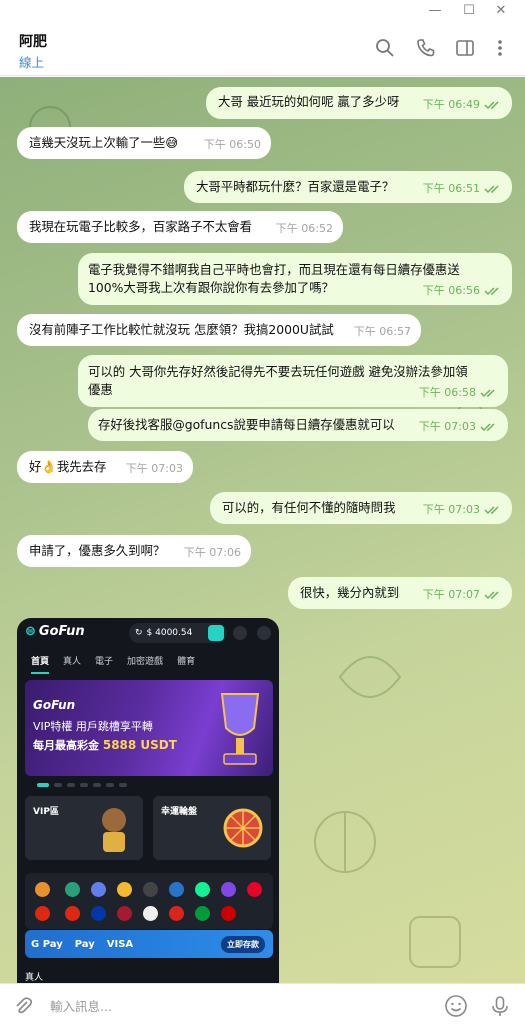  What do you see at coordinates (186, 662) in the screenshot?
I see `tab-sports: 體育` at bounding box center [186, 662].